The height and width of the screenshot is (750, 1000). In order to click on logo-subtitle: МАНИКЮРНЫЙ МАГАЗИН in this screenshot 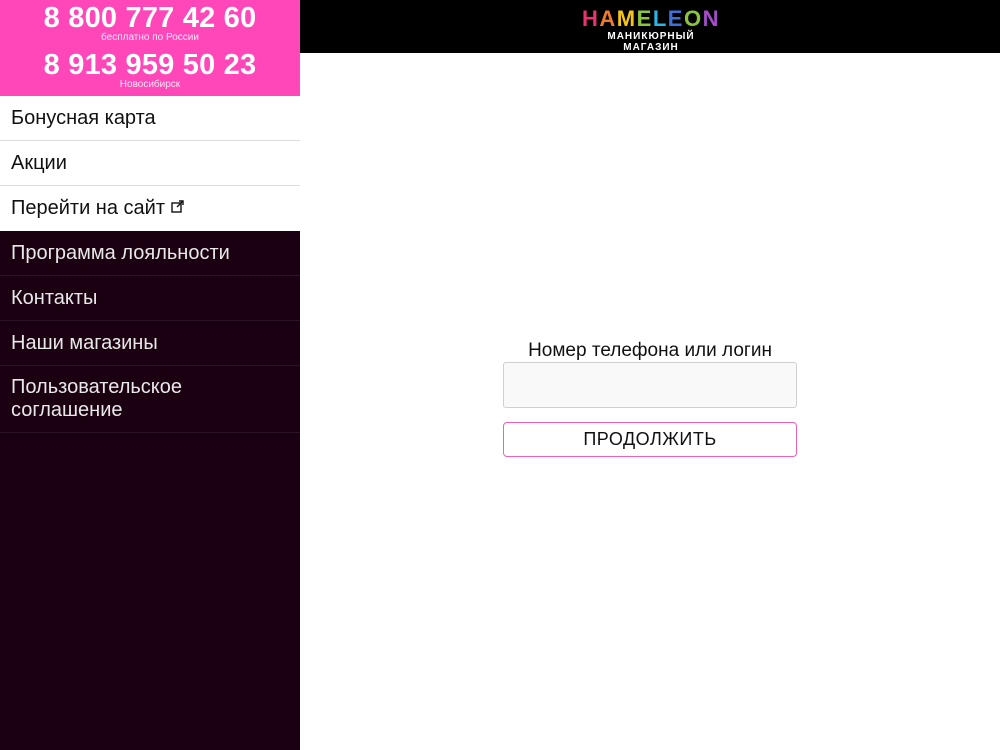, I will do `click(651, 42)`.